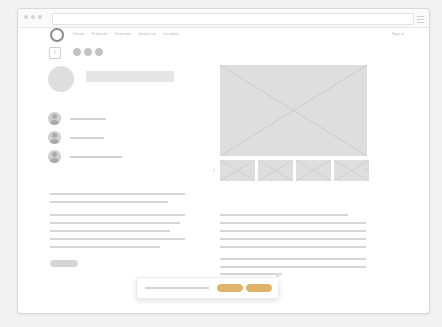 The height and width of the screenshot is (327, 442). I want to click on profile-avatar, so click(61, 79).